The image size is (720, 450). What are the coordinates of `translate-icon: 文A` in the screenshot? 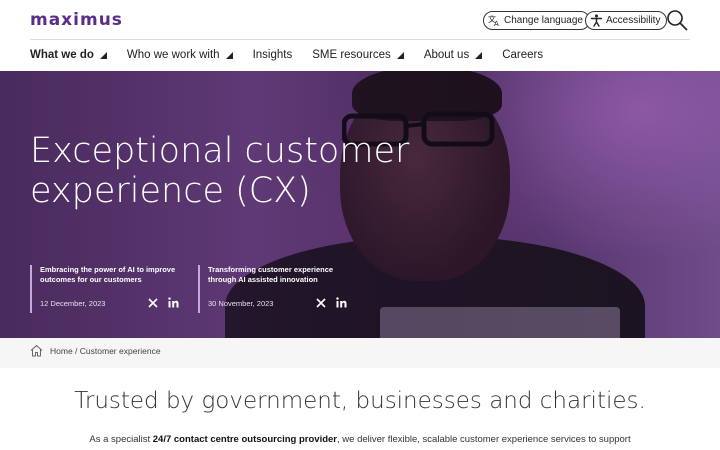 It's located at (494, 20).